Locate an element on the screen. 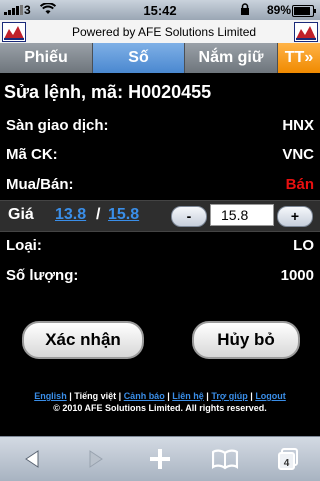 The height and width of the screenshot is (481, 320). bookmarks-icon is located at coordinates (224, 459).